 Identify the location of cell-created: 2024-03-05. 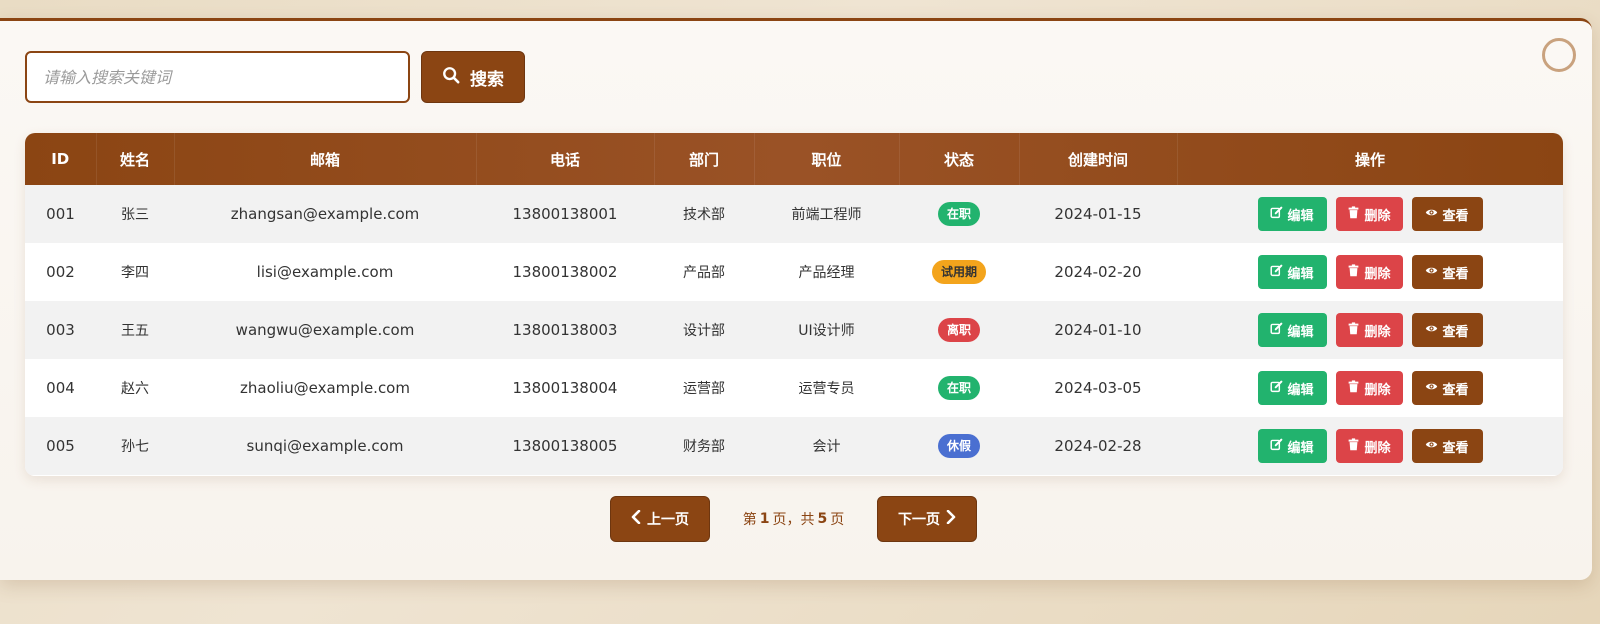
(1098, 388).